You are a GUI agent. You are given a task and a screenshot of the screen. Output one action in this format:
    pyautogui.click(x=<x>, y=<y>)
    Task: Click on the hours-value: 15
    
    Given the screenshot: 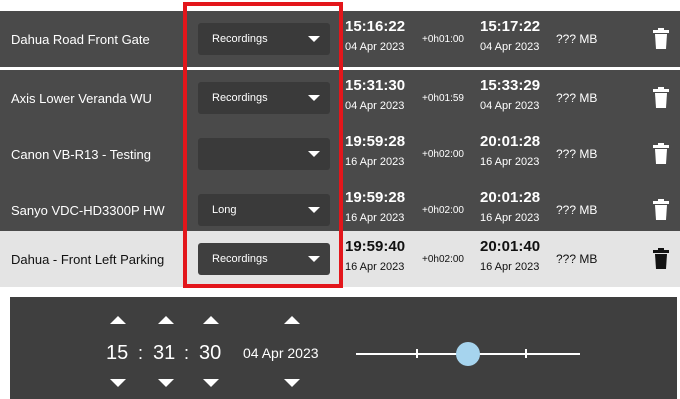 What is the action you would take?
    pyautogui.click(x=117, y=353)
    